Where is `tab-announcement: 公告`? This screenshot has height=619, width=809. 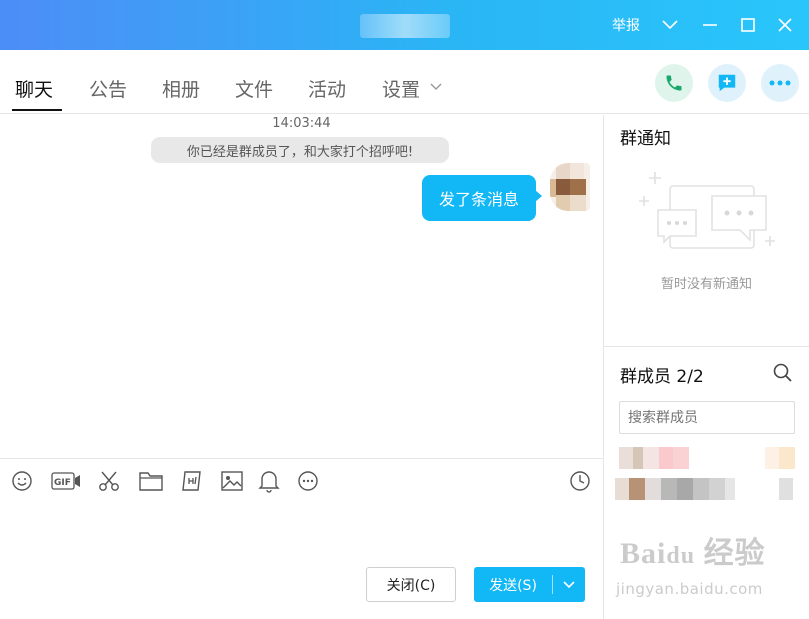 tab-announcement: 公告 is located at coordinates (108, 88).